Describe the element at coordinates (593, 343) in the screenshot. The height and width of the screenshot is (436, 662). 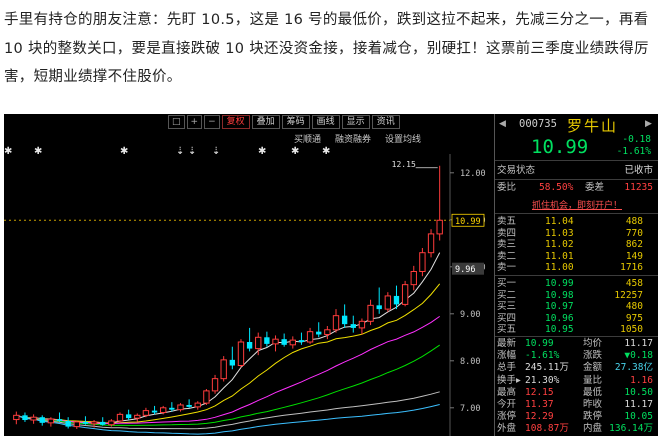
I see `stat-label: 均价` at that location.